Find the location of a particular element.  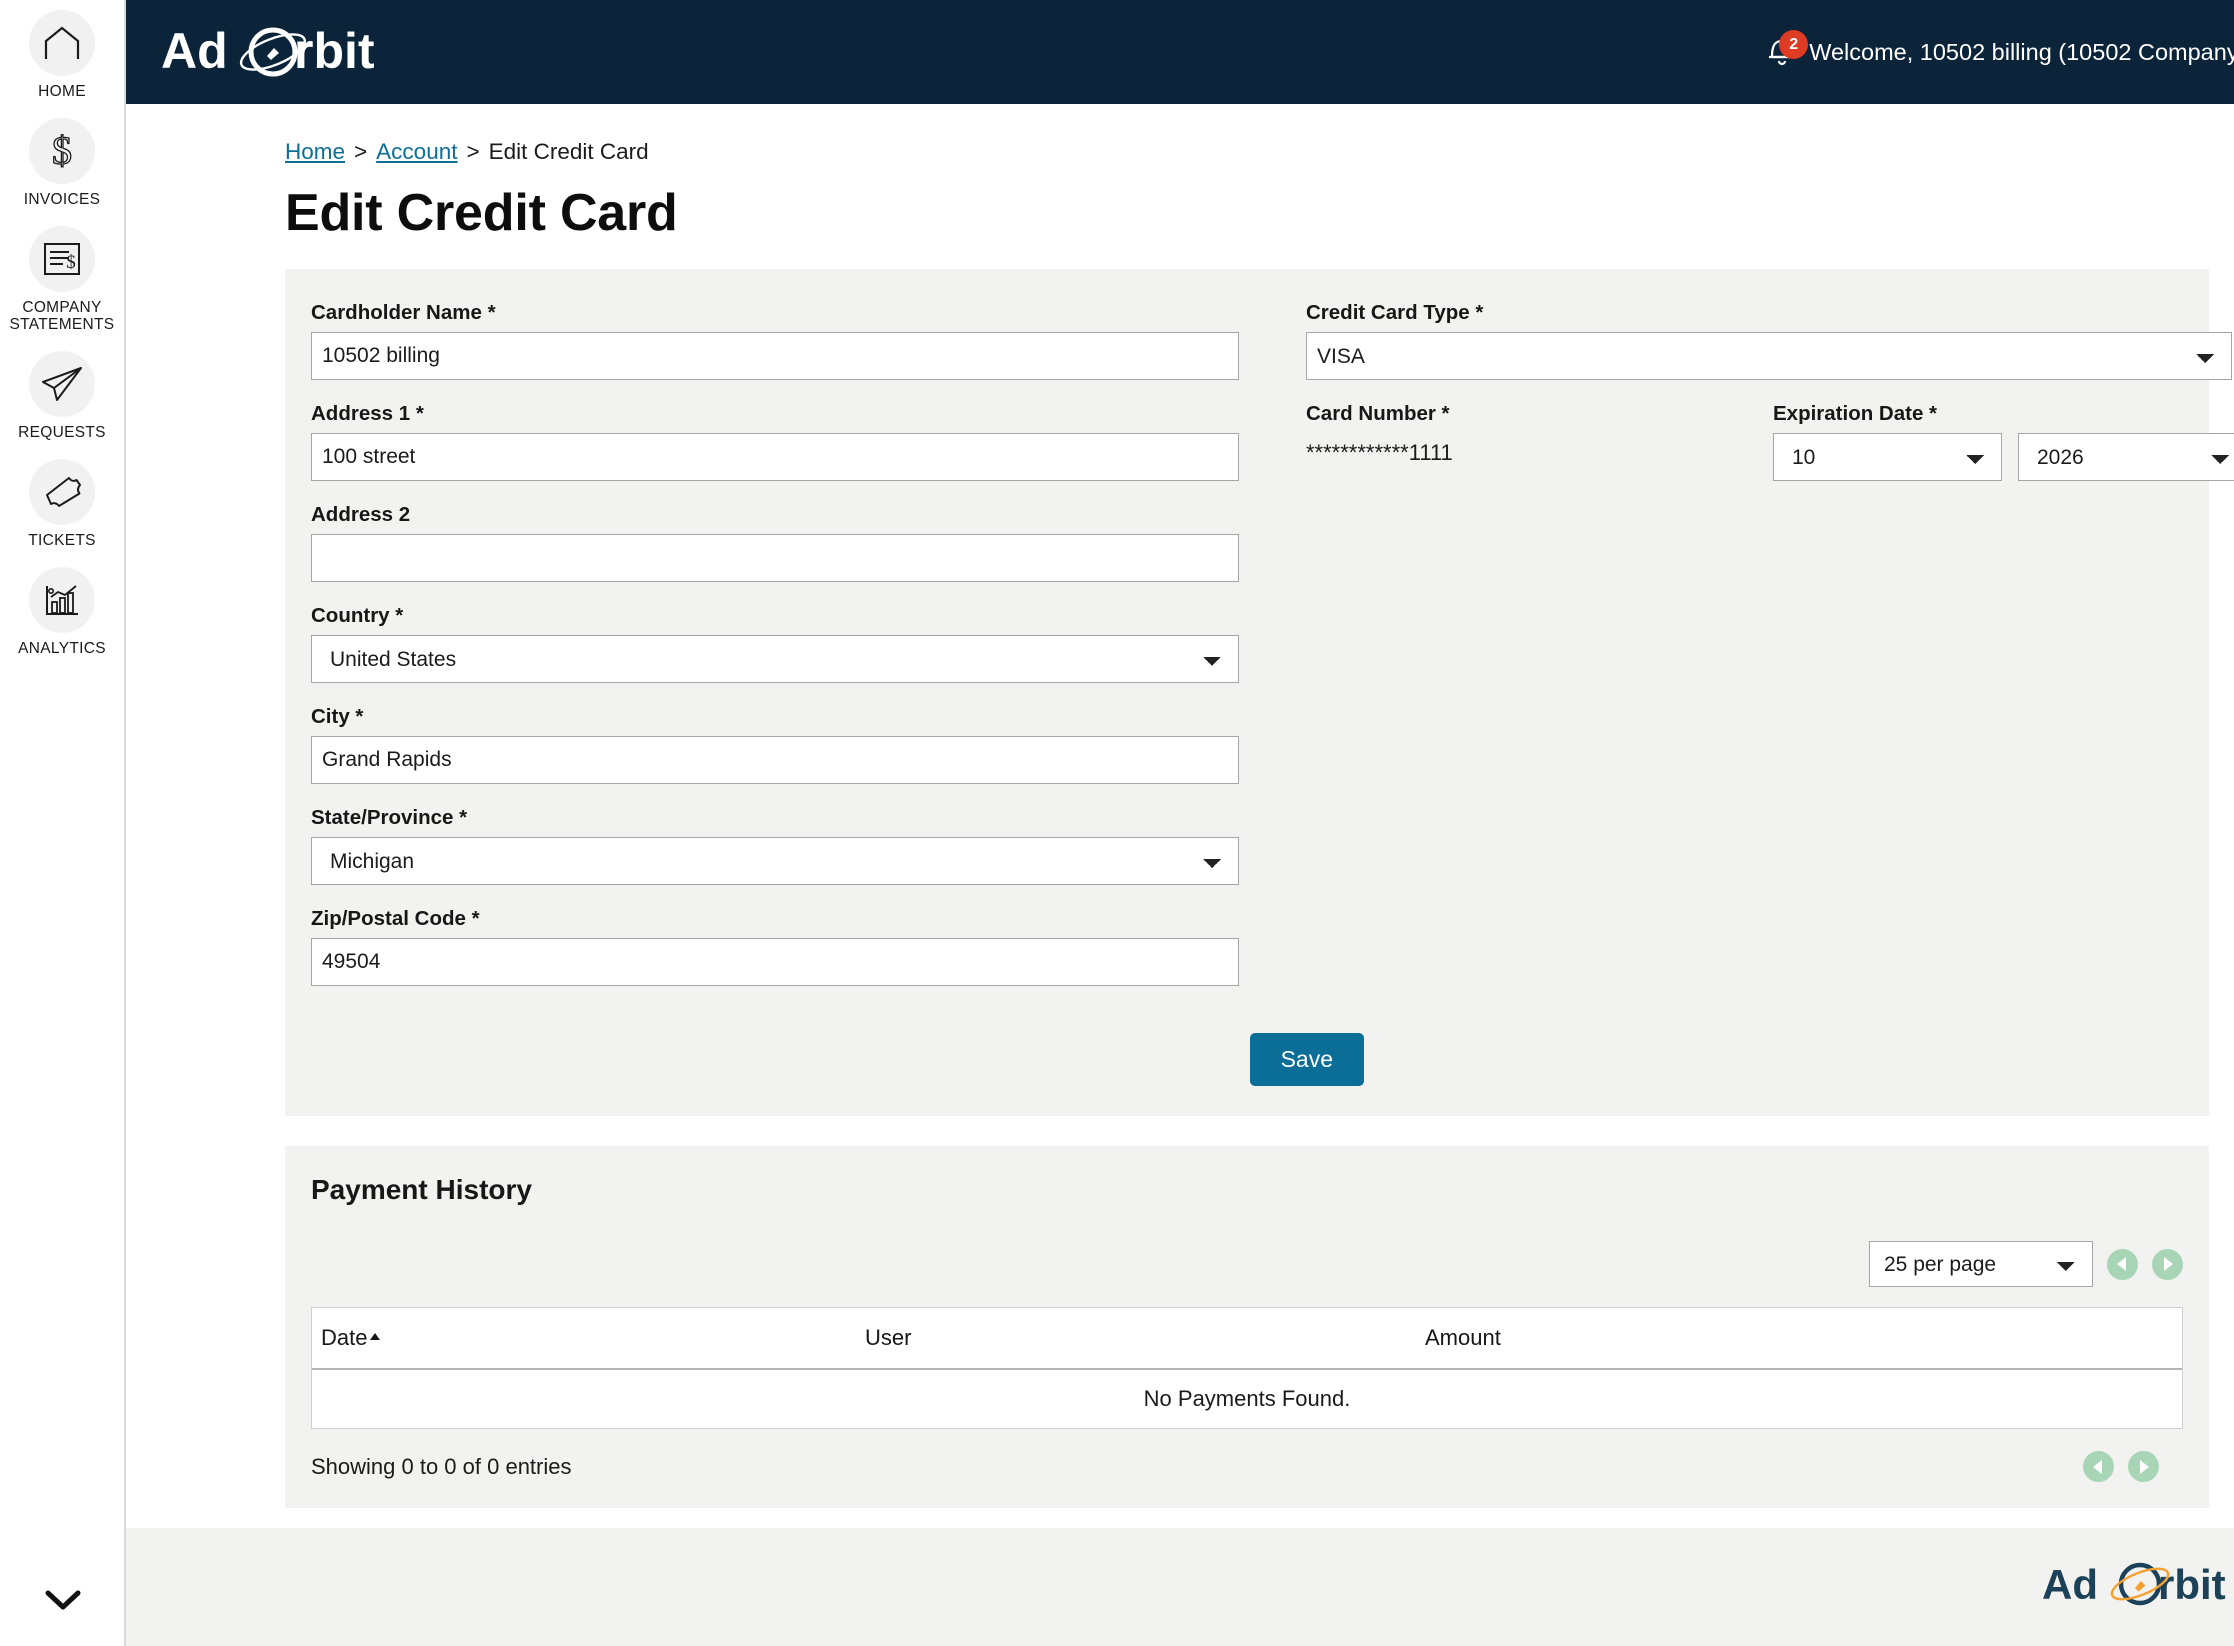

breadcrumb-current: Edit Credit Card is located at coordinates (568, 151).